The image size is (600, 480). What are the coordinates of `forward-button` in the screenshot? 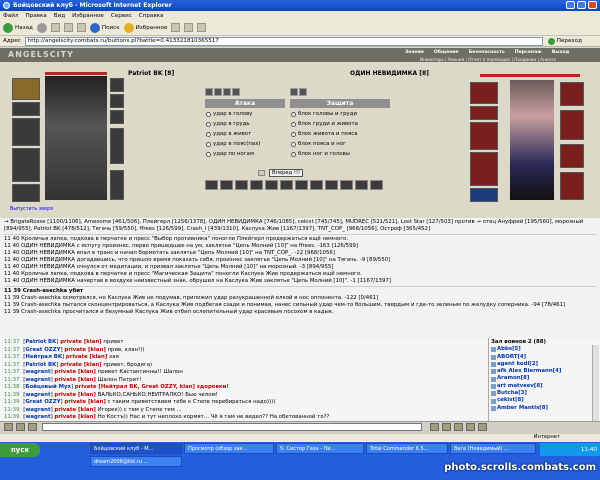 It's located at (41, 27).